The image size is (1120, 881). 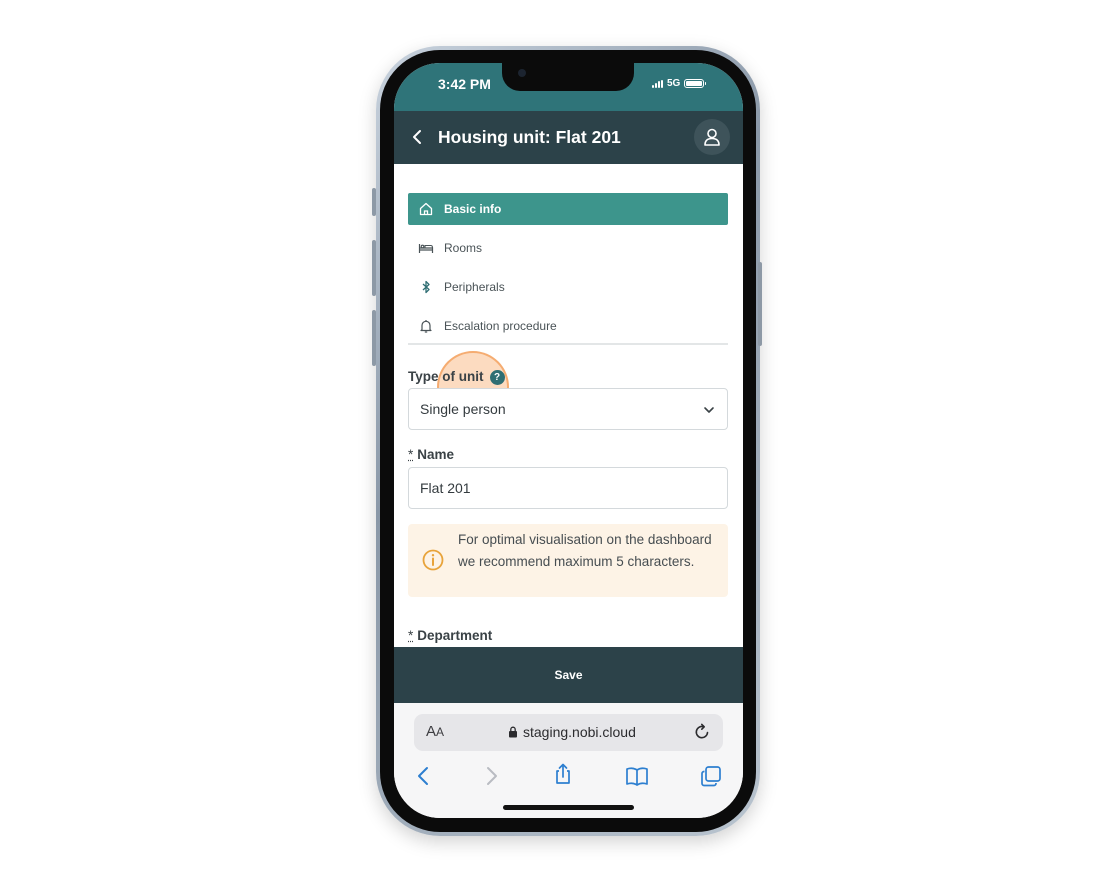 I want to click on url-display: staging.nobi.cloud, so click(x=572, y=732).